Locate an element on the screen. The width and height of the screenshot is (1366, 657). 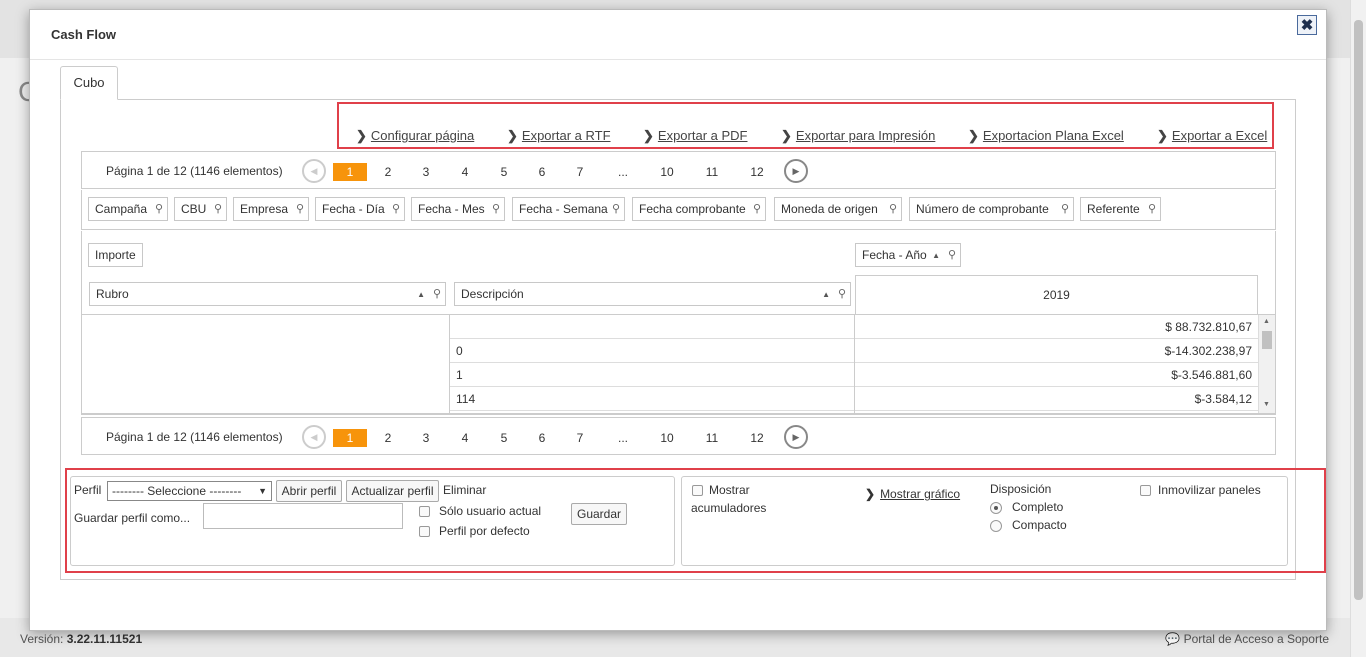
tab-cubo: Cubo is located at coordinates (89, 83).